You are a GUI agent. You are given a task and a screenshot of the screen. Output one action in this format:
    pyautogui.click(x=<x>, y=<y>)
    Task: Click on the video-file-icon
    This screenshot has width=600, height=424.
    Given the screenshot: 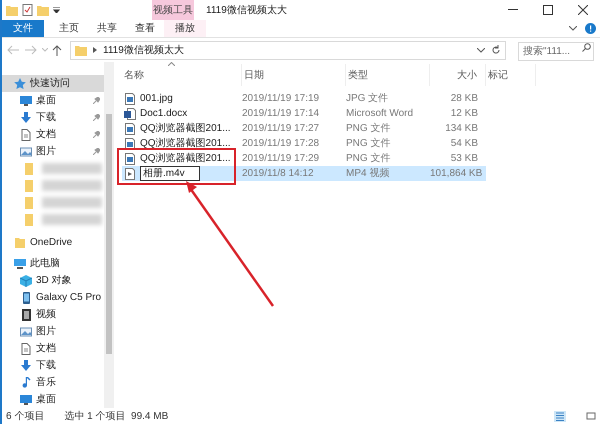 What is the action you would take?
    pyautogui.click(x=130, y=174)
    